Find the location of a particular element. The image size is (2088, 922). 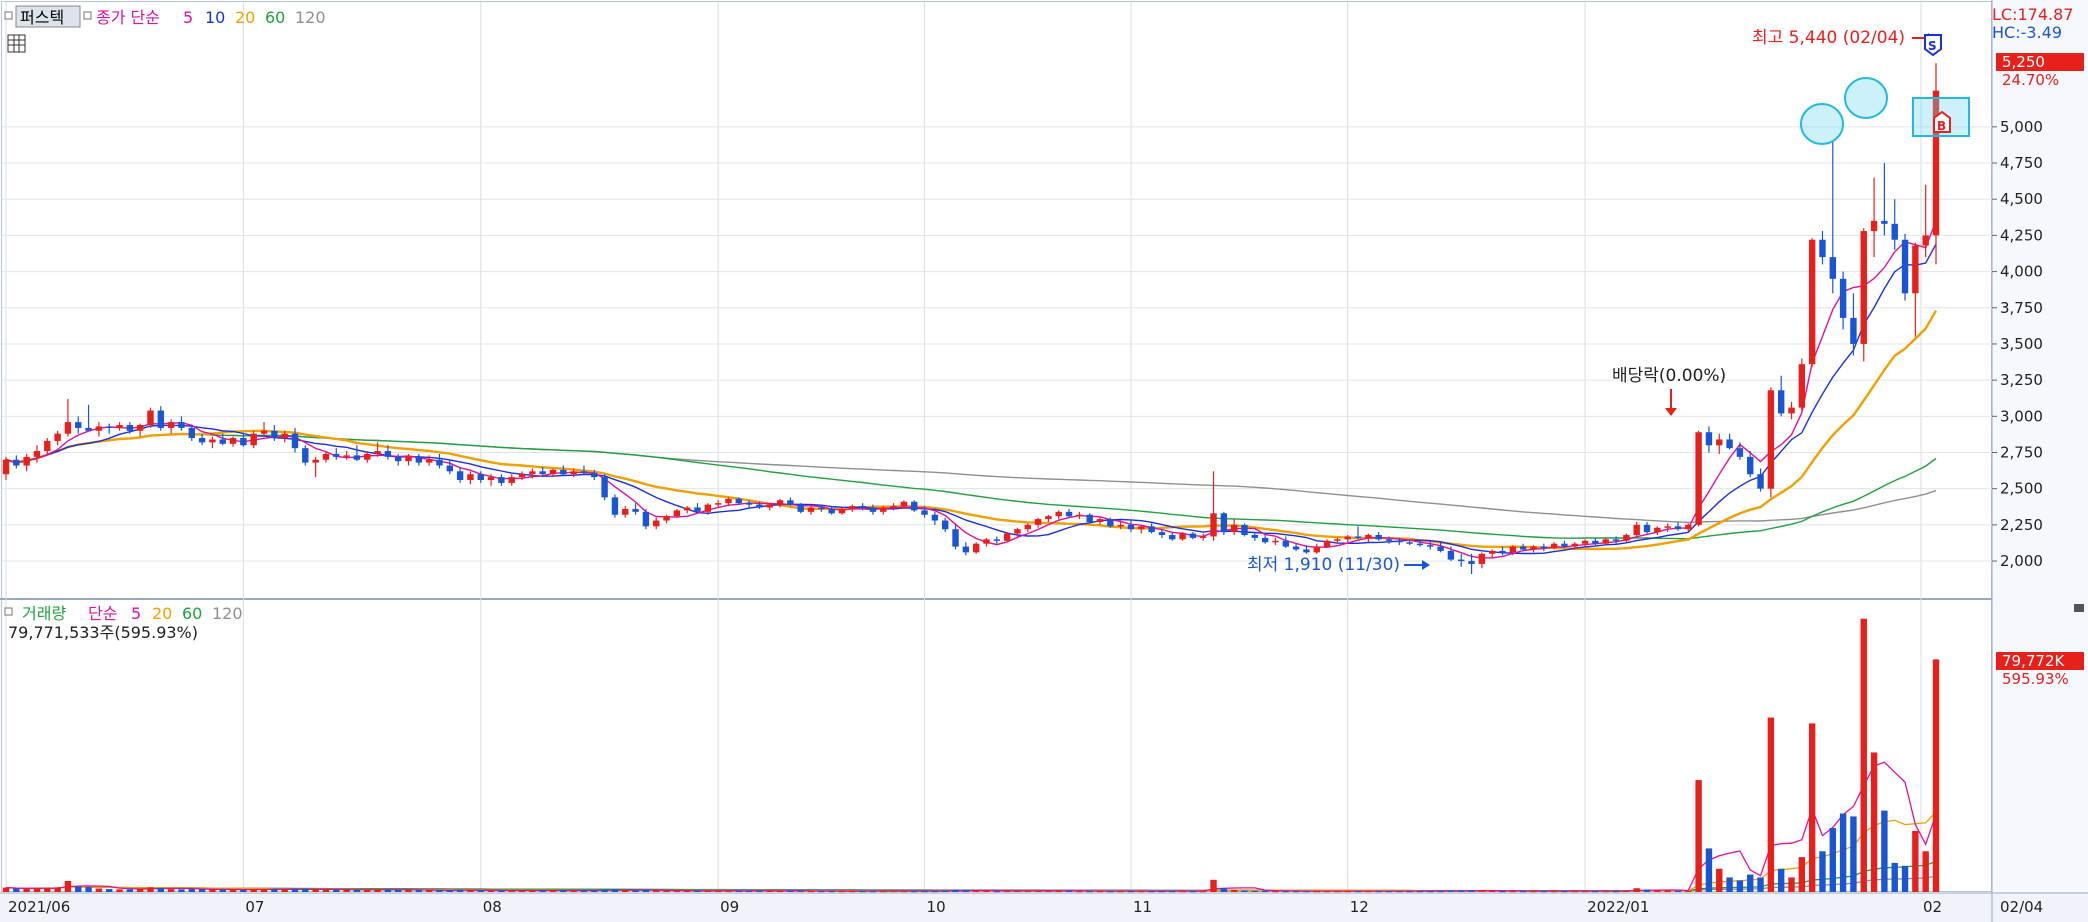

vol-ma60-label: 60 is located at coordinates (192, 613).